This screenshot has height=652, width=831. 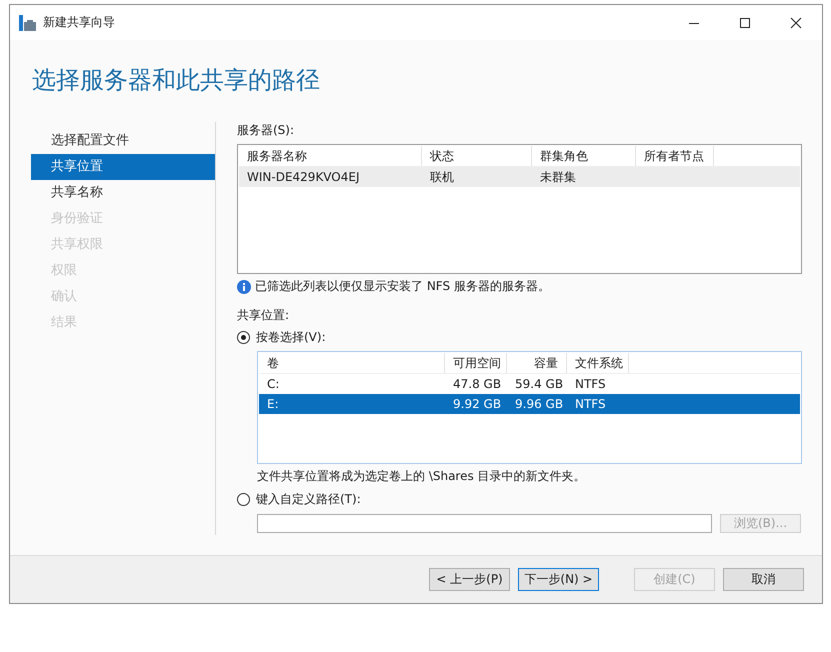 I want to click on radio-label: 键入自定义路径(T):, so click(x=308, y=499).